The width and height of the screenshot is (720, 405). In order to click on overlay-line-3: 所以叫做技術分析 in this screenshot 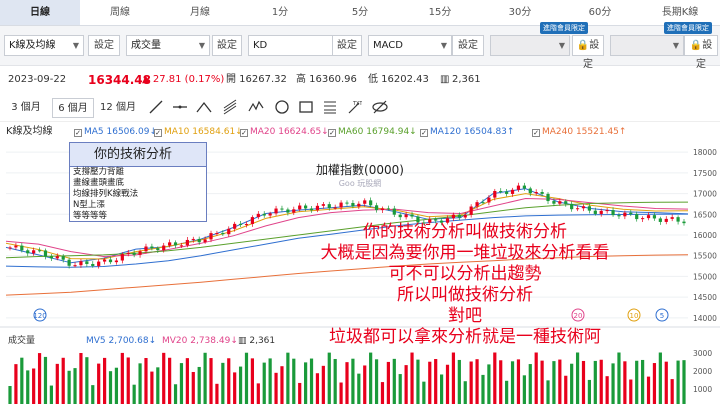, I will do `click(465, 295)`.